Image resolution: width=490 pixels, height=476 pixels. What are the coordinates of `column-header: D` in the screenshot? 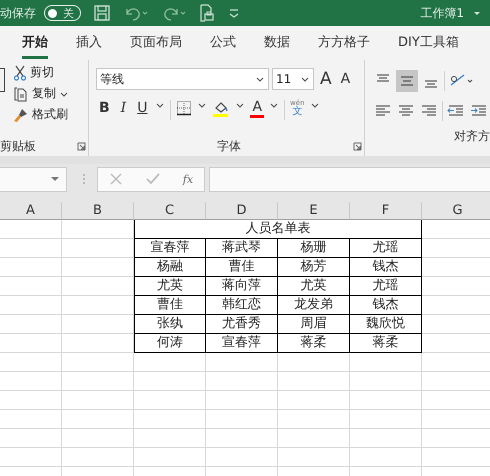 It's located at (242, 211).